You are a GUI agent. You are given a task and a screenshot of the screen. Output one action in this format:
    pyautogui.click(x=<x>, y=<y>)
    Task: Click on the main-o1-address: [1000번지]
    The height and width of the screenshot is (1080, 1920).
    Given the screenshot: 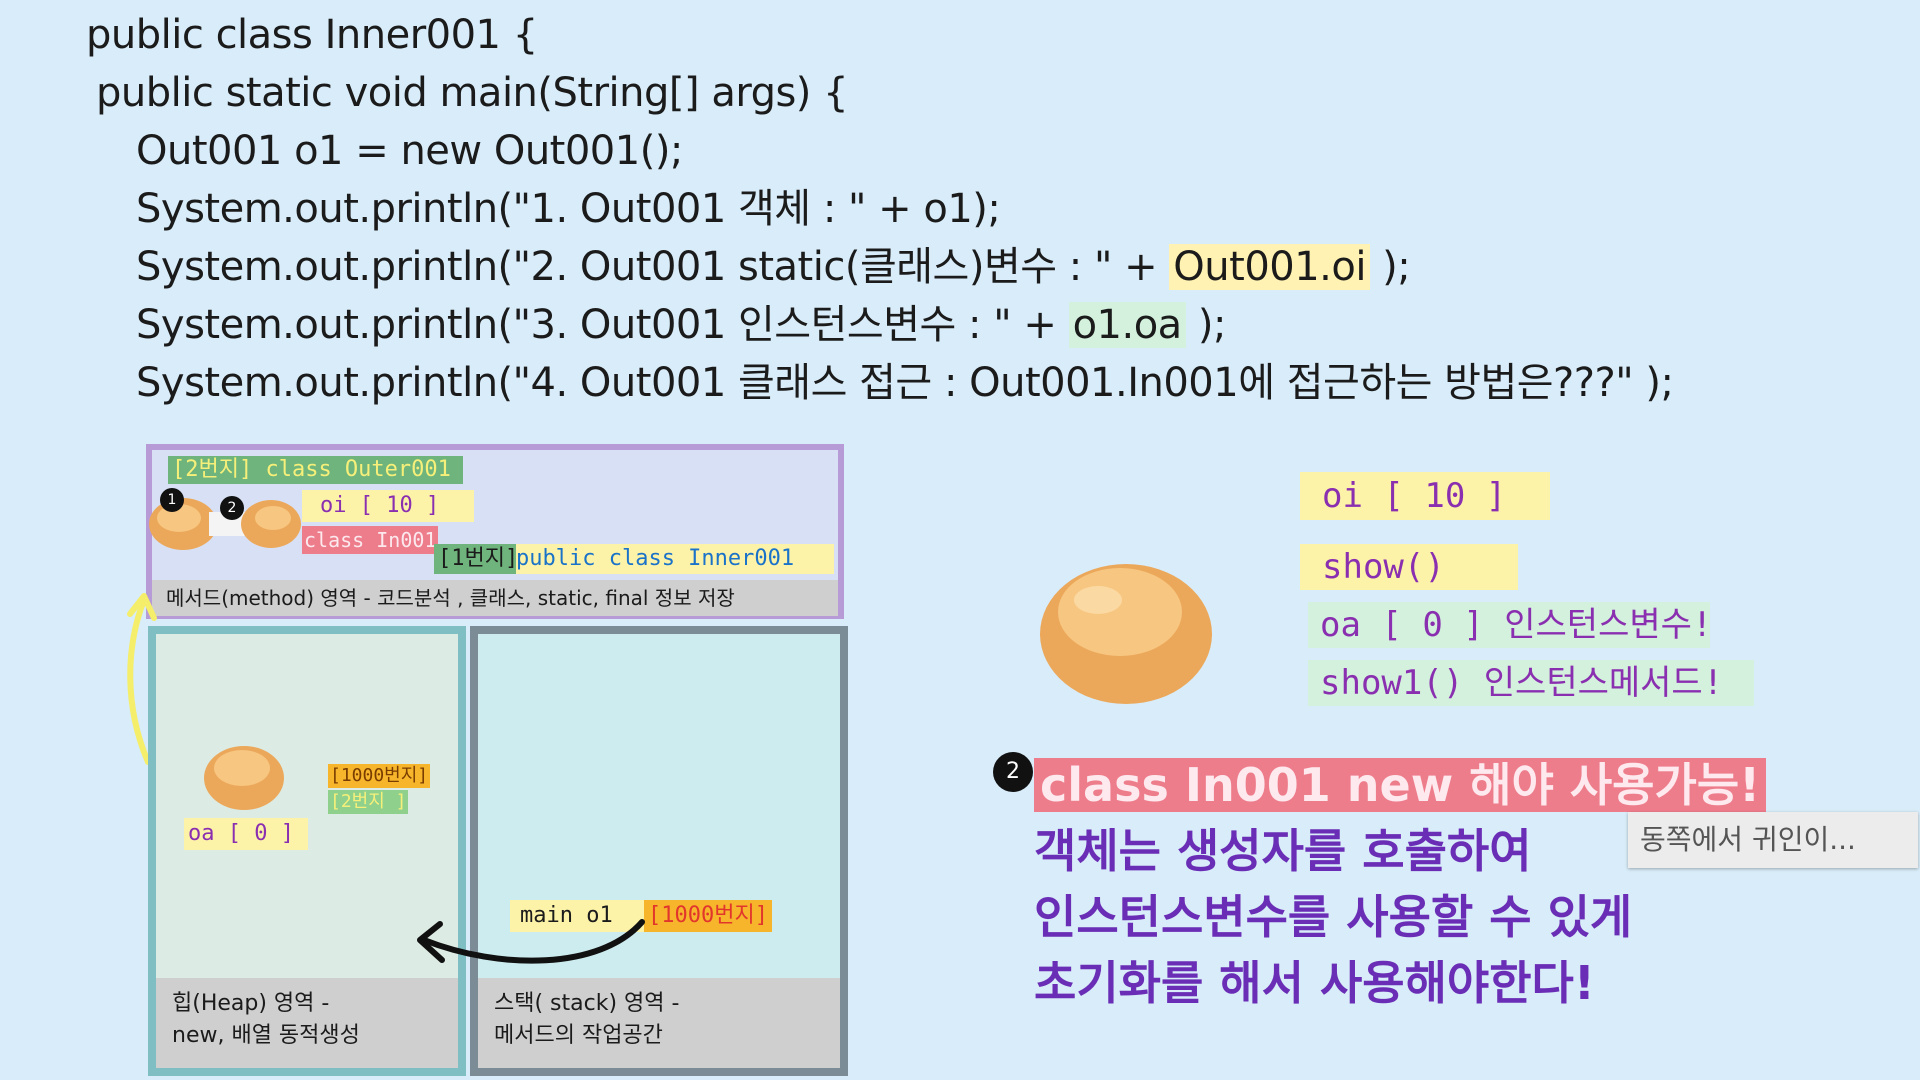 What is the action you would take?
    pyautogui.click(x=708, y=916)
    